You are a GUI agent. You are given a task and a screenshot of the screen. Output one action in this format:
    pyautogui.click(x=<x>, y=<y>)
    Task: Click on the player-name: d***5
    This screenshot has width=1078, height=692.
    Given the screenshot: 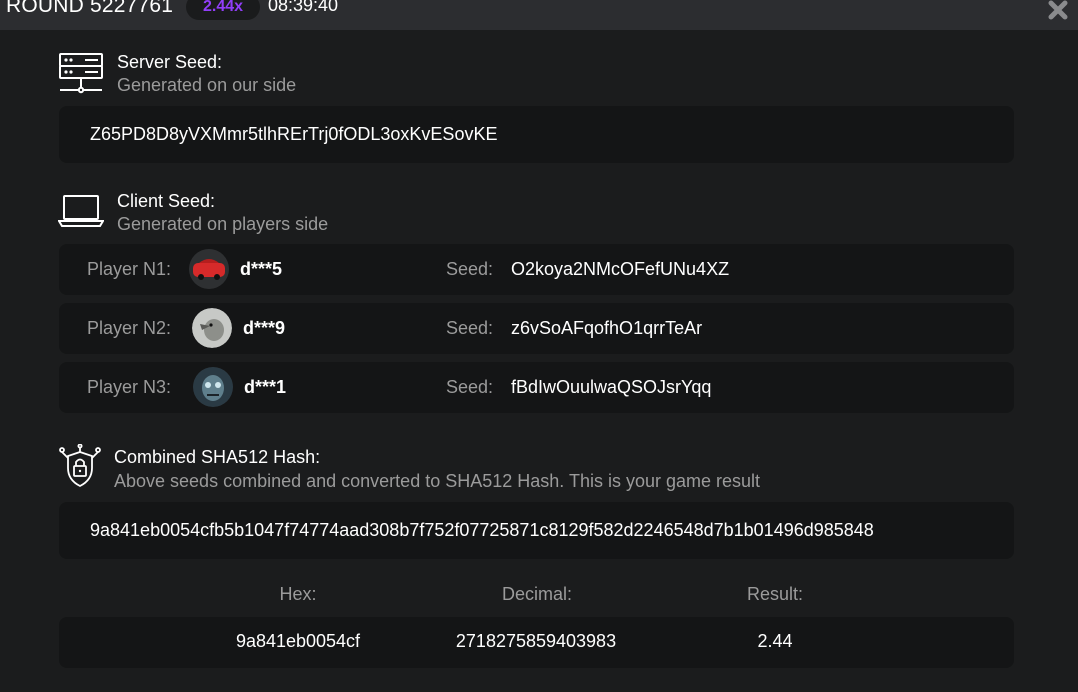 What is the action you would take?
    pyautogui.click(x=261, y=269)
    